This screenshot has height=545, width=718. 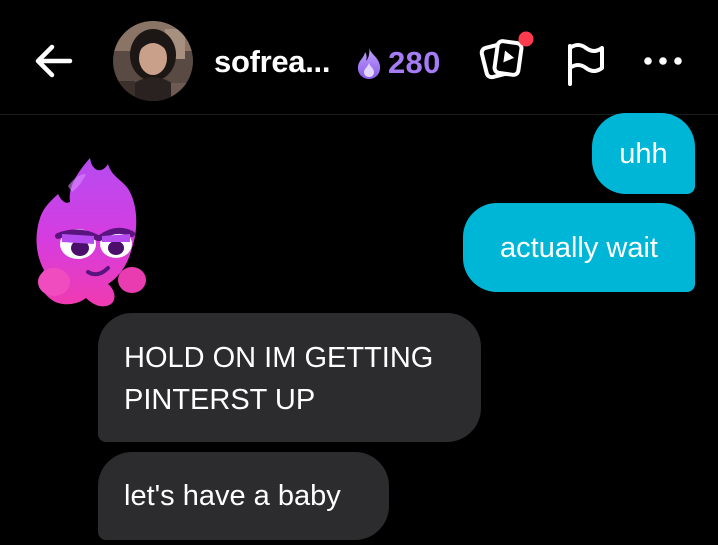 I want to click on message-text: actually wait, so click(x=579, y=247).